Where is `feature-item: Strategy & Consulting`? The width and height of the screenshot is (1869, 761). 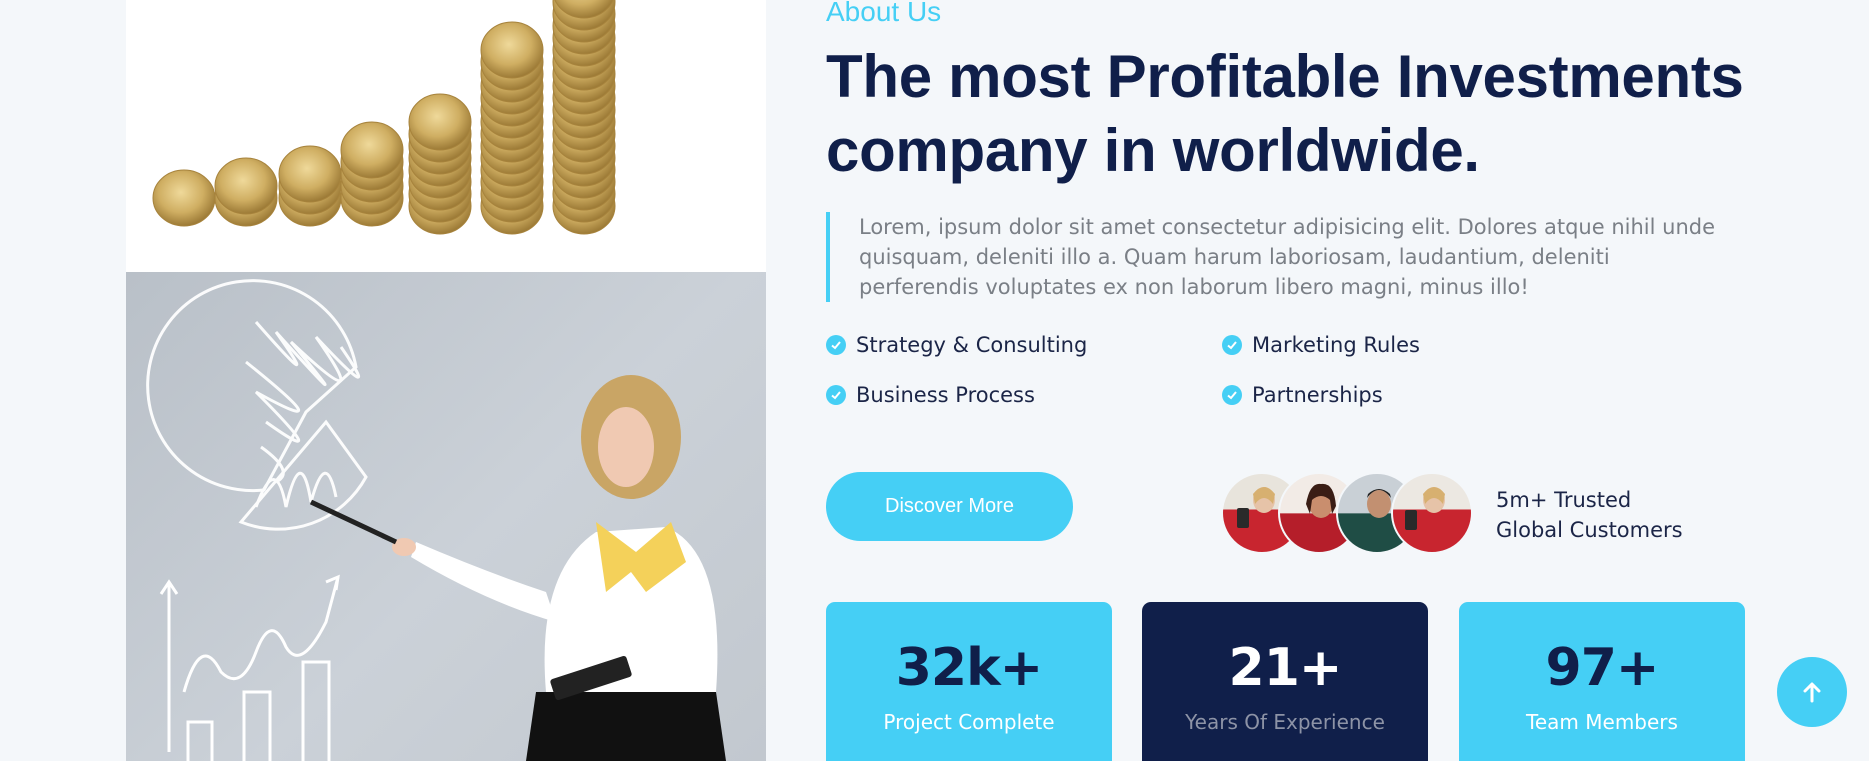 feature-item: Strategy & Consulting is located at coordinates (1024, 345).